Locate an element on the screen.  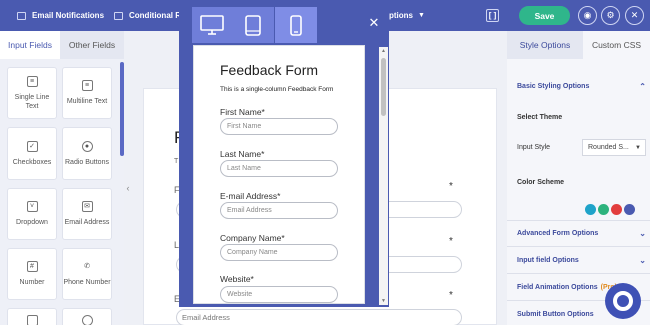
mobile-view-button is located at coordinates (296, 25).